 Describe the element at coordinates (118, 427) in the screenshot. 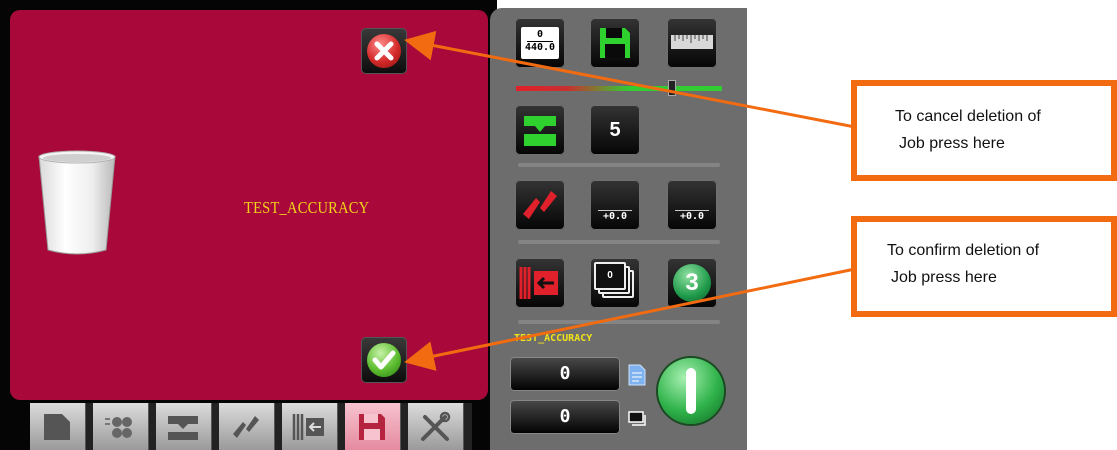

I see `rollers-icon` at that location.